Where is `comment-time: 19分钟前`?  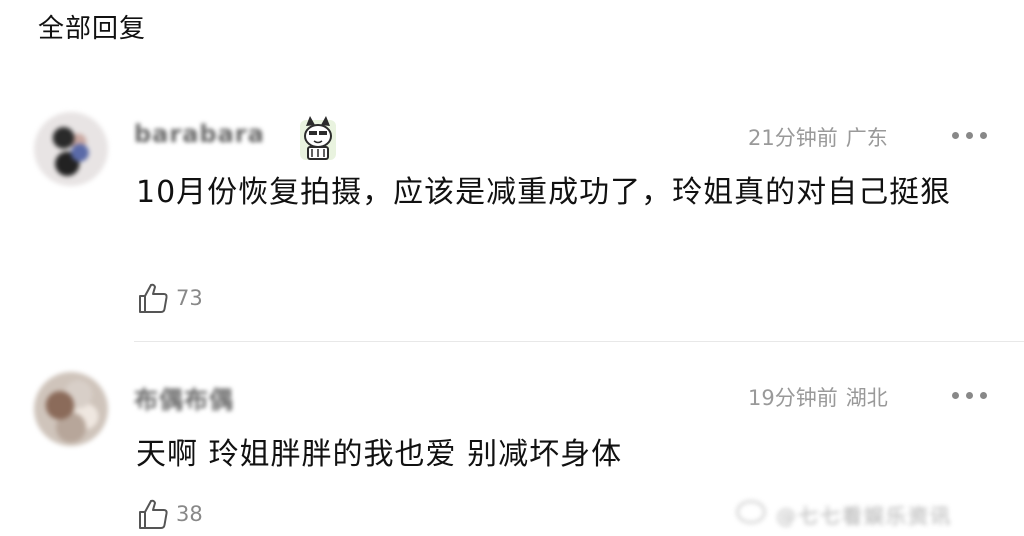 comment-time: 19分钟前 is located at coordinates (793, 398).